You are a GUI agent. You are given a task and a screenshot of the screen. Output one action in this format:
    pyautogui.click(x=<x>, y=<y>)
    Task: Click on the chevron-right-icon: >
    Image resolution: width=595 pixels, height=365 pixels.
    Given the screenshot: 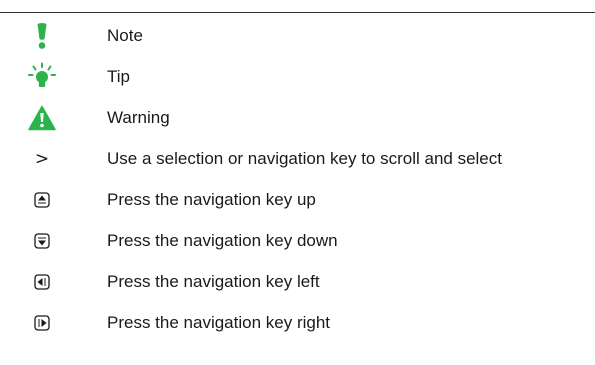 What is the action you would take?
    pyautogui.click(x=42, y=159)
    